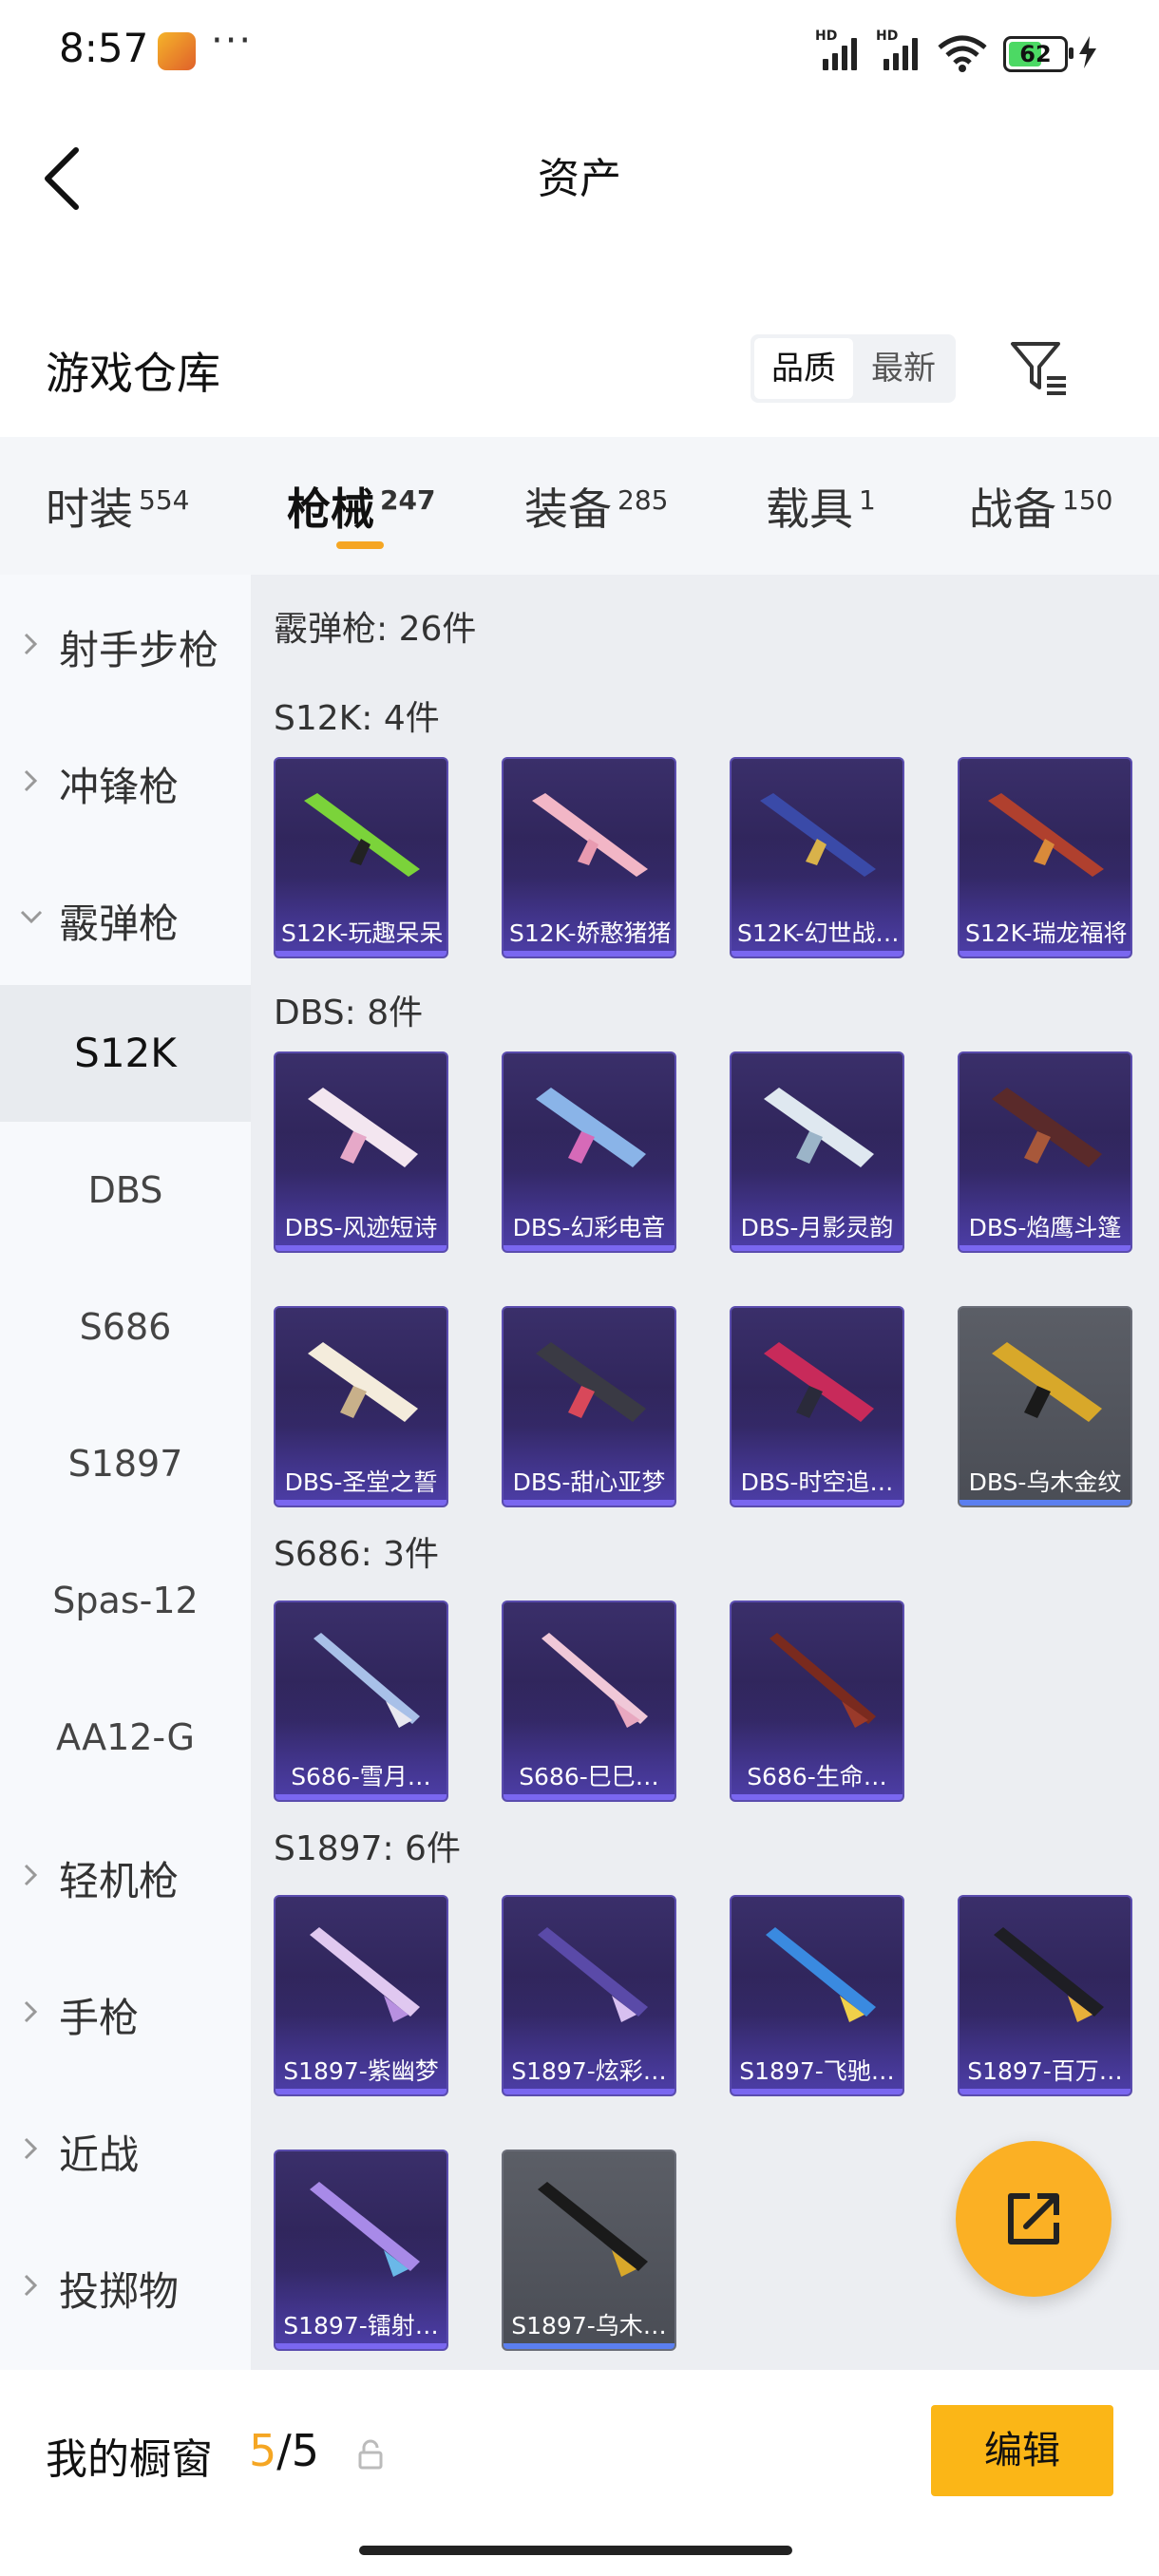 This screenshot has width=1159, height=2576. Describe the element at coordinates (962, 53) in the screenshot. I see `wifi-icon` at that location.